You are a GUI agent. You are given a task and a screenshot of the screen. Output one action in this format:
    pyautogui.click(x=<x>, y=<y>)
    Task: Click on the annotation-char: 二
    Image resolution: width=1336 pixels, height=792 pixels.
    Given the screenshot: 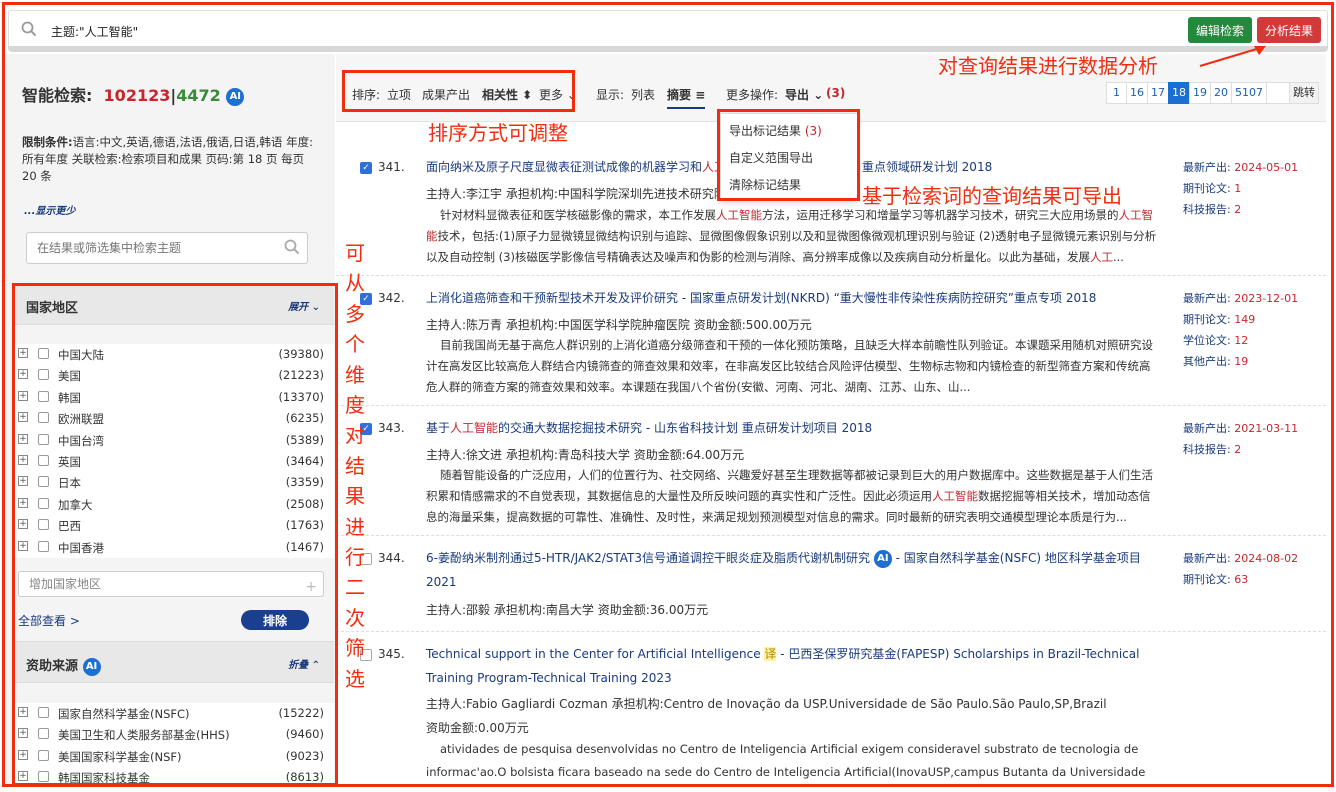 What is the action you would take?
    pyautogui.click(x=355, y=587)
    